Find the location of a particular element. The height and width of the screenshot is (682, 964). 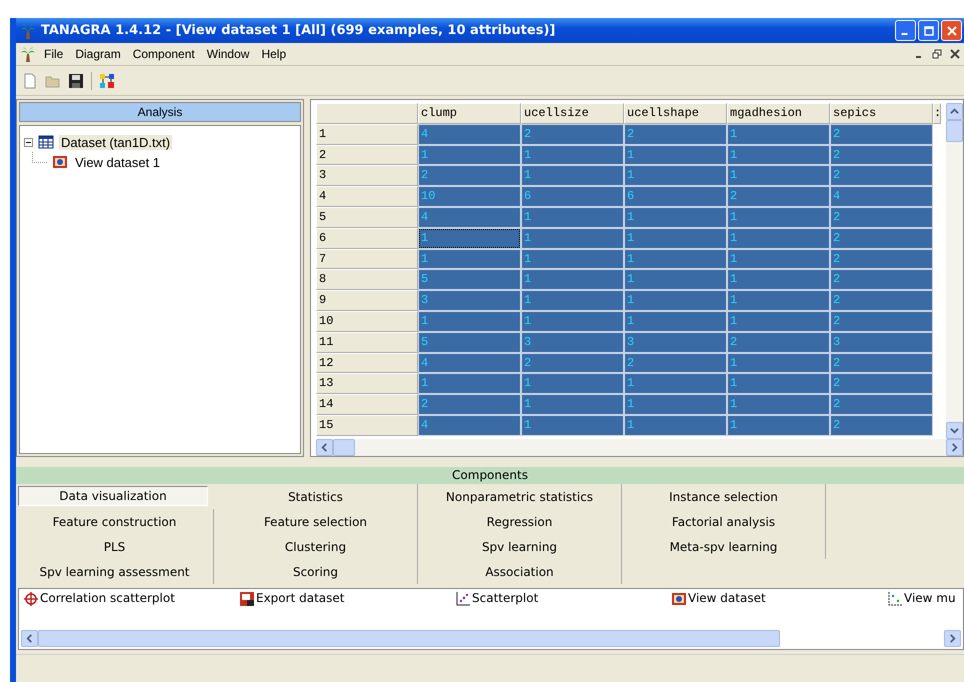

column-header: mgadhesion is located at coordinates (778, 113).